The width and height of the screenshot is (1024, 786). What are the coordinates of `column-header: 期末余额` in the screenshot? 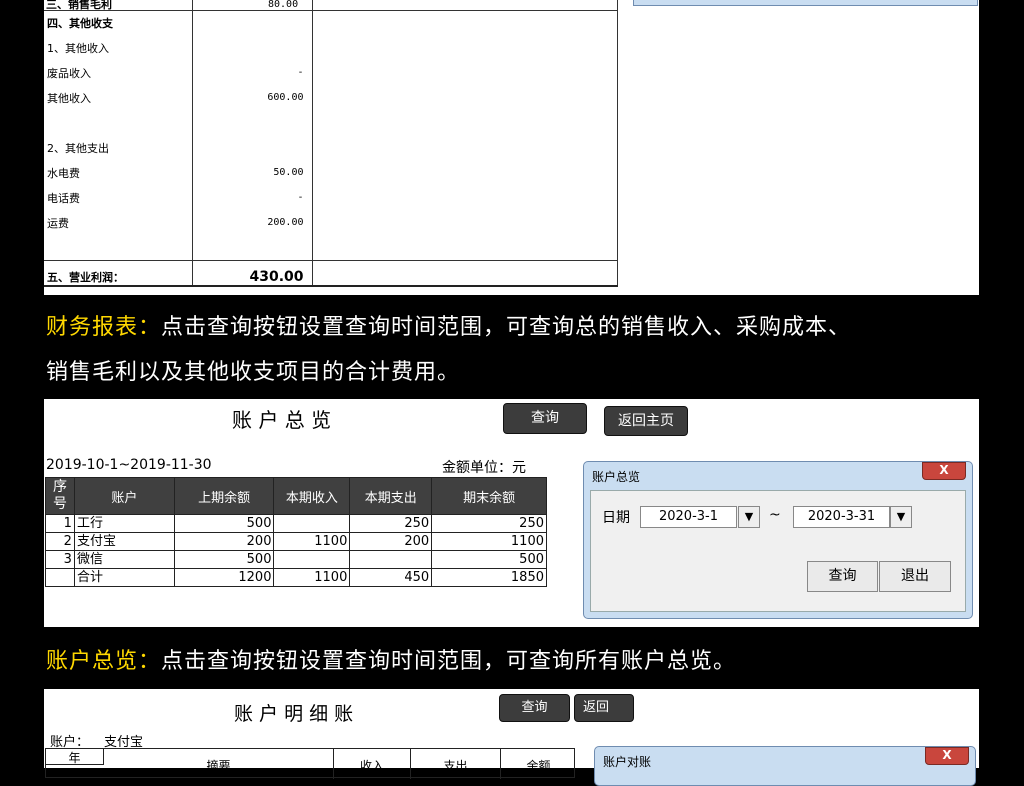 It's located at (489, 496).